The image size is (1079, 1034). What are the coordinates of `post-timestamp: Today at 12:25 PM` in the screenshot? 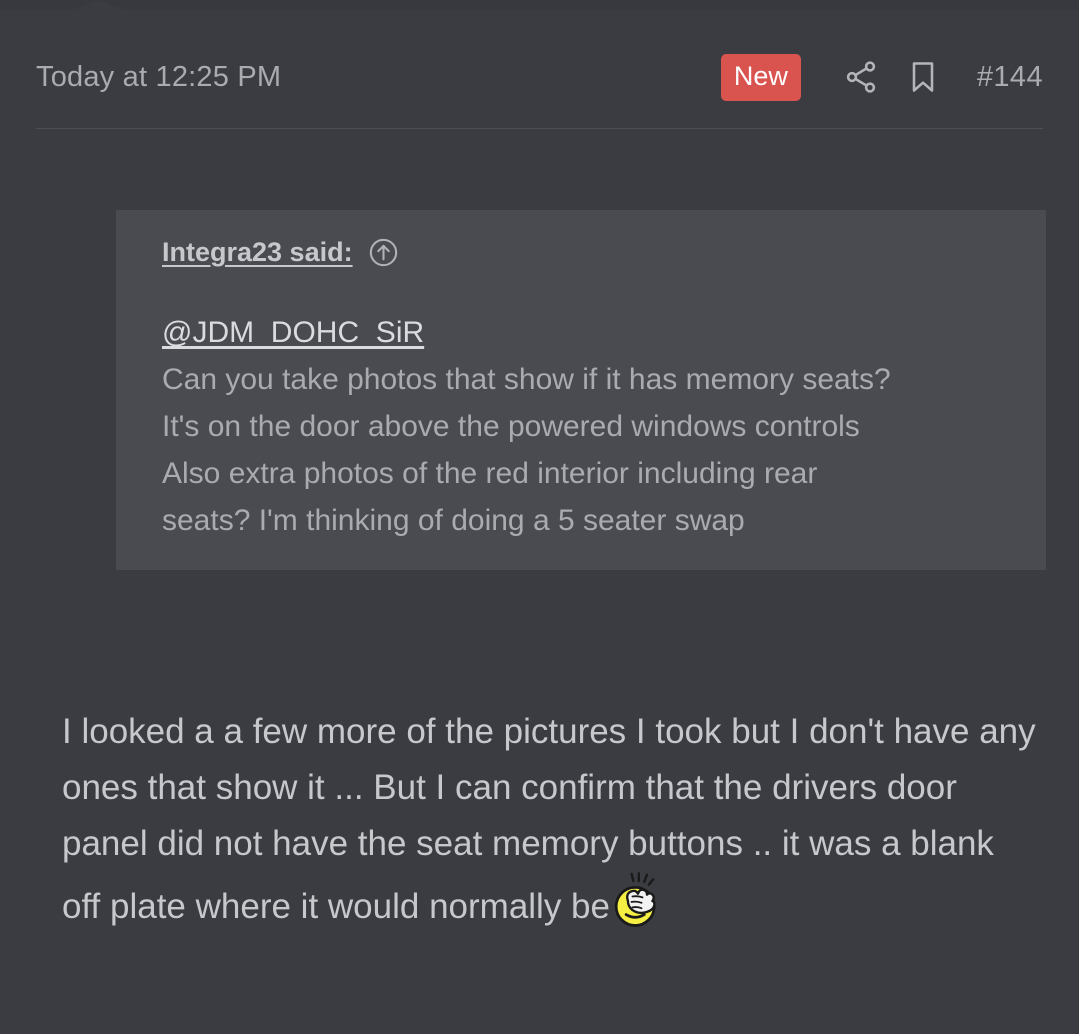 It's located at (158, 77).